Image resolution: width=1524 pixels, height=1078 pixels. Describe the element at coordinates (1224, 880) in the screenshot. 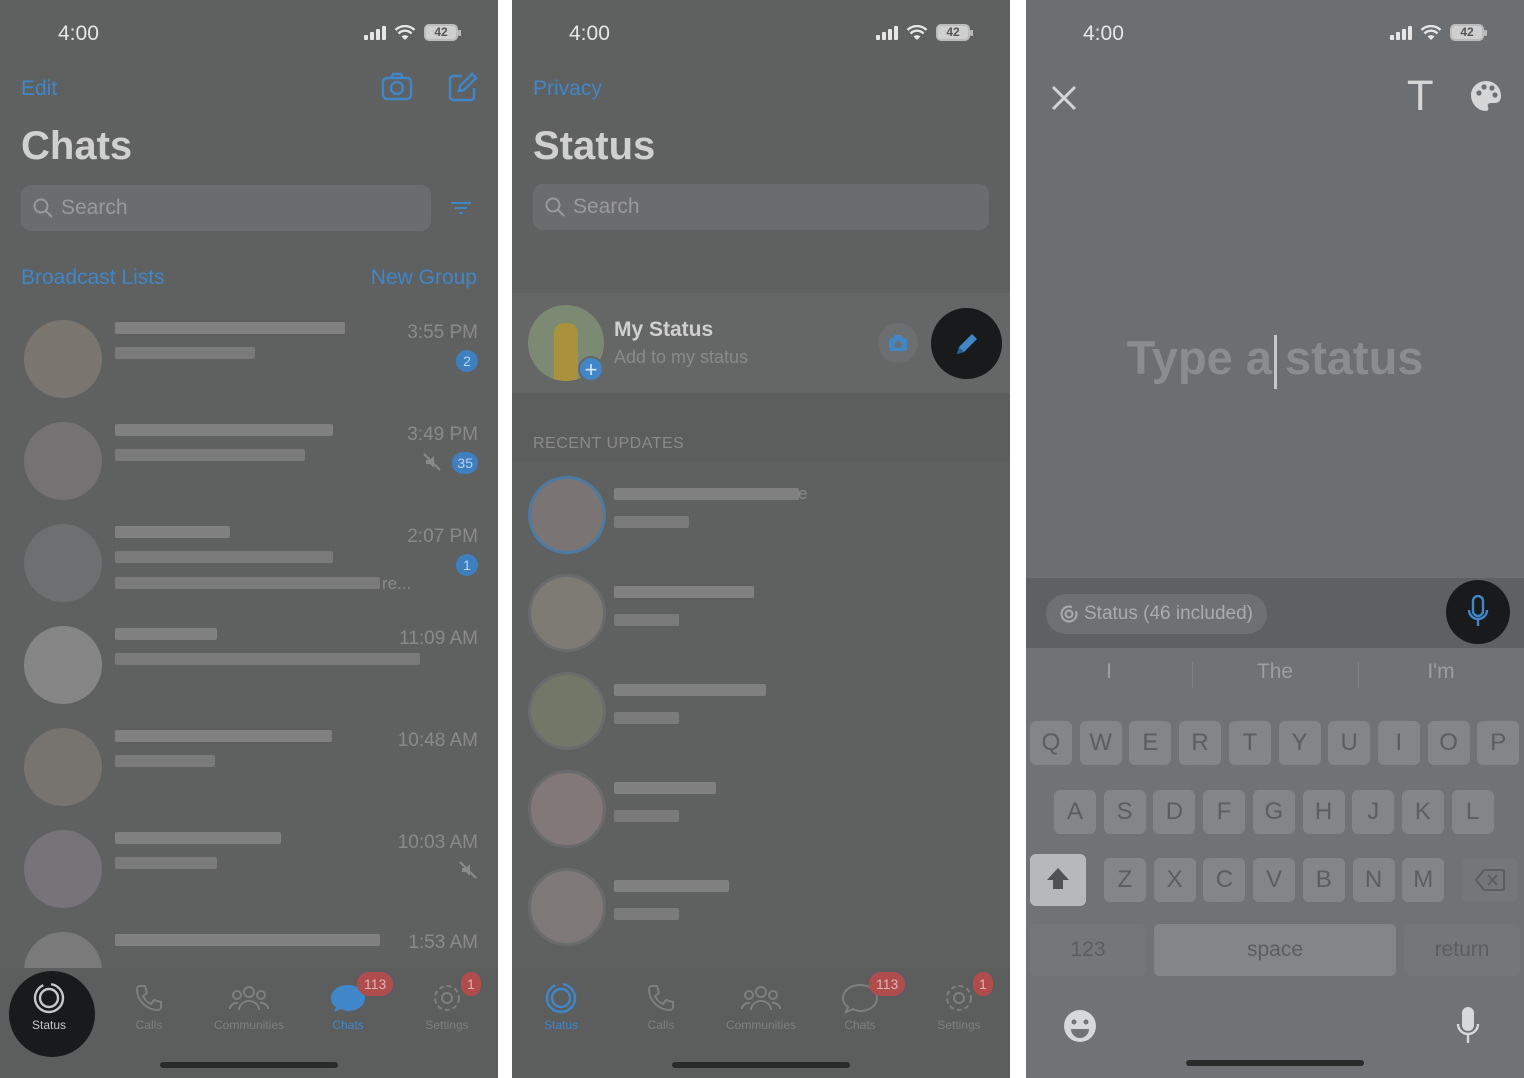

I see `key-c: C` at that location.